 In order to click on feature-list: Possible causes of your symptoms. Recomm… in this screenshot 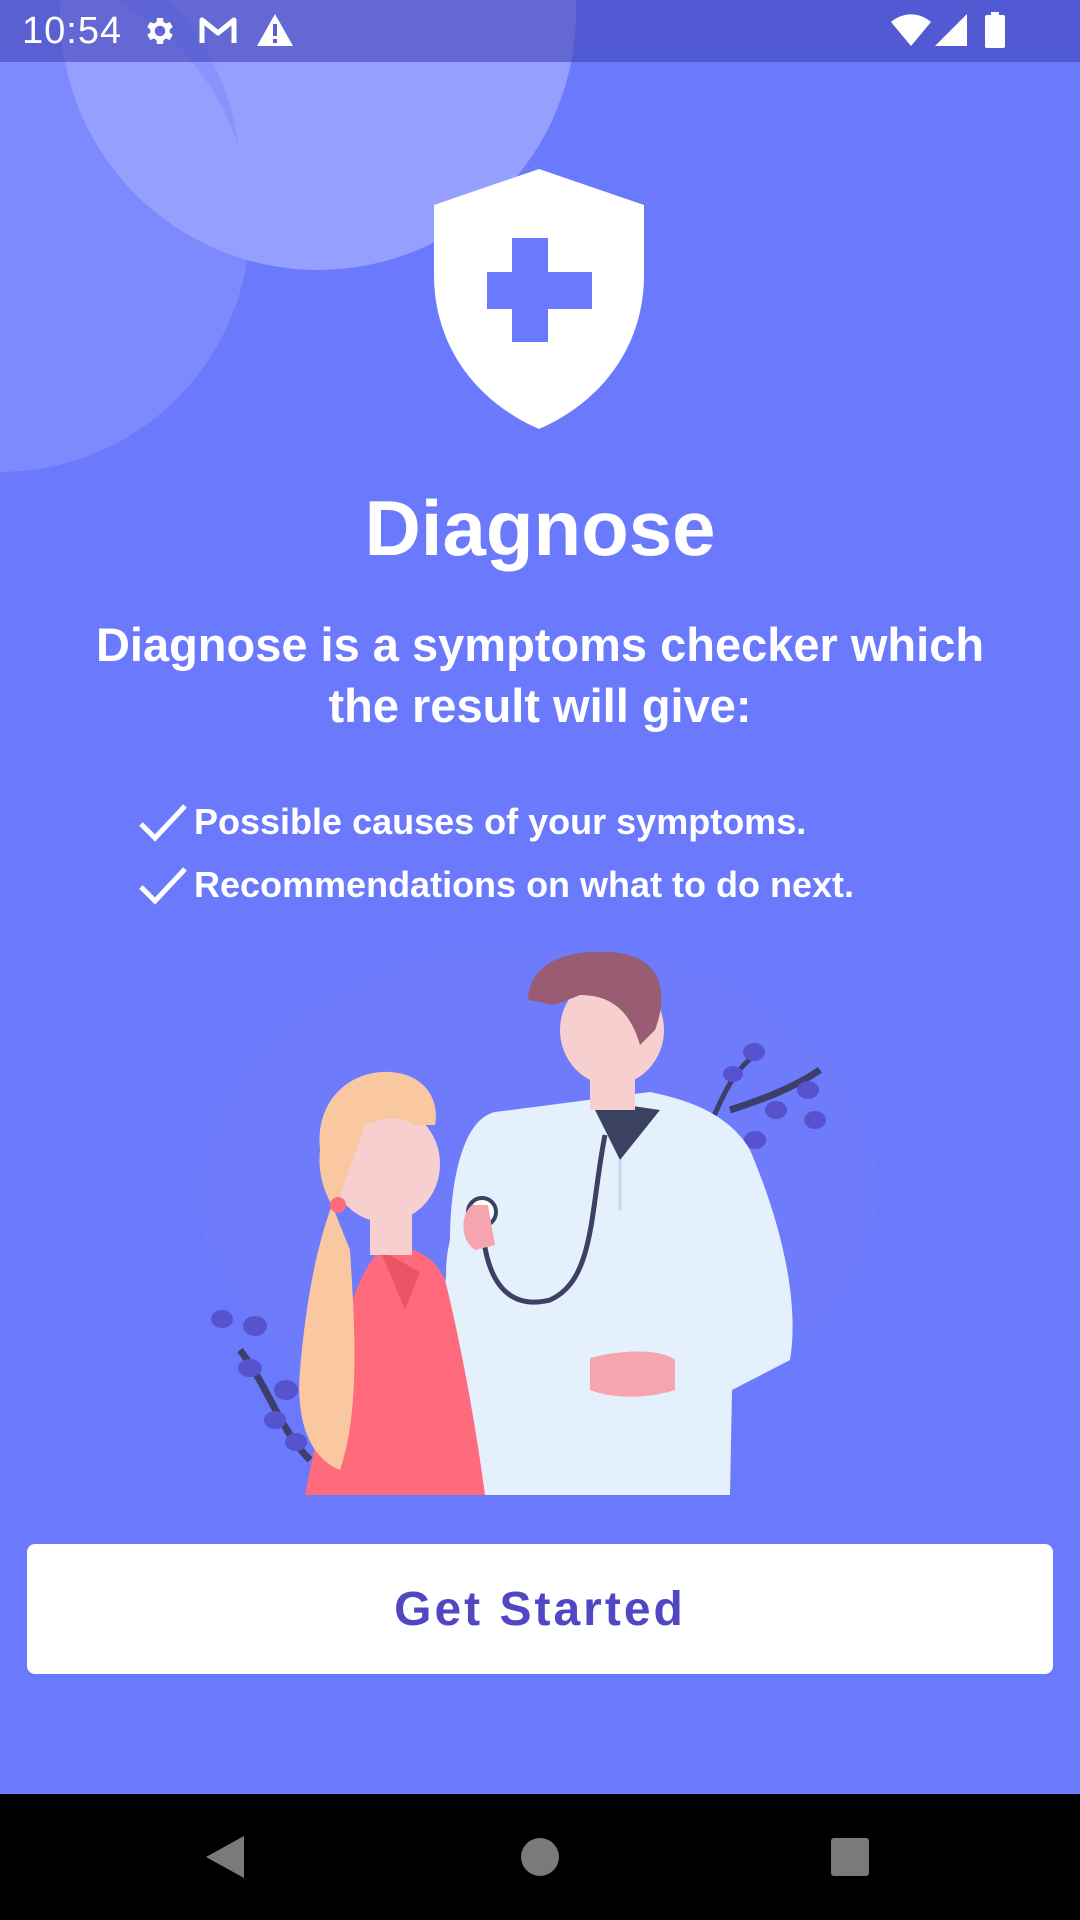, I will do `click(588, 853)`.